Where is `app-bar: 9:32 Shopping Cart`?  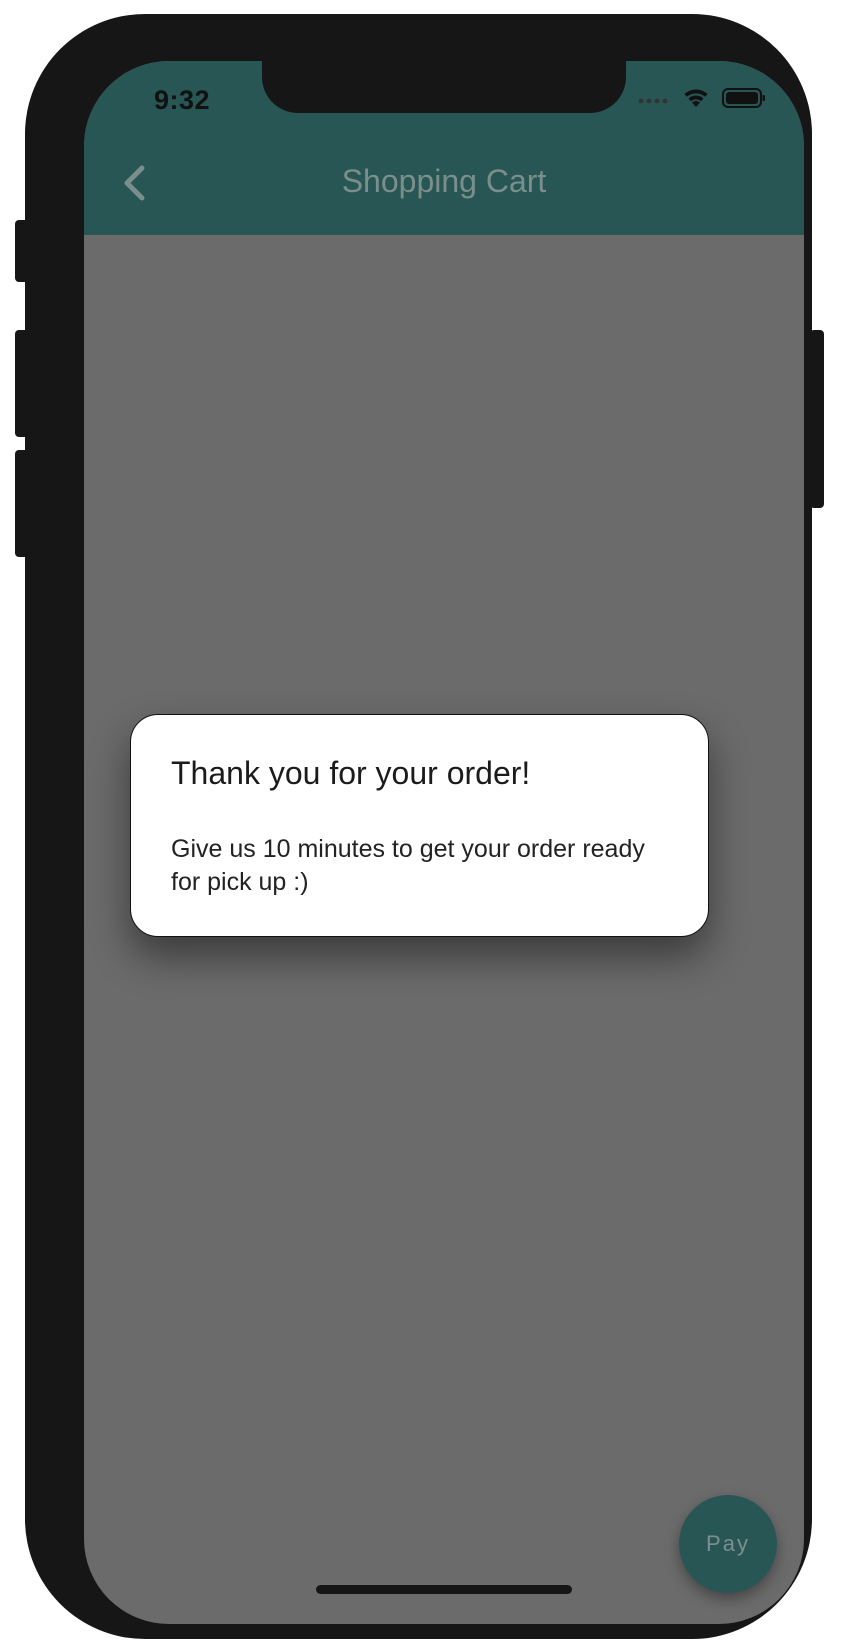 app-bar: 9:32 Shopping Cart is located at coordinates (444, 148).